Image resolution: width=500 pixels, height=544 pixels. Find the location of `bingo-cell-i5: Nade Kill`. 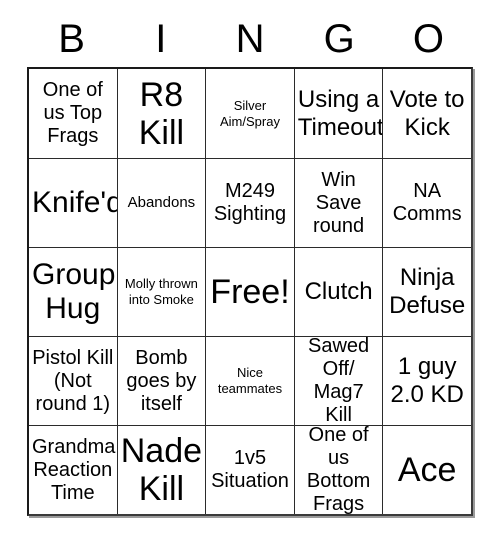

bingo-cell-i5: Nade Kill is located at coordinates (161, 469).